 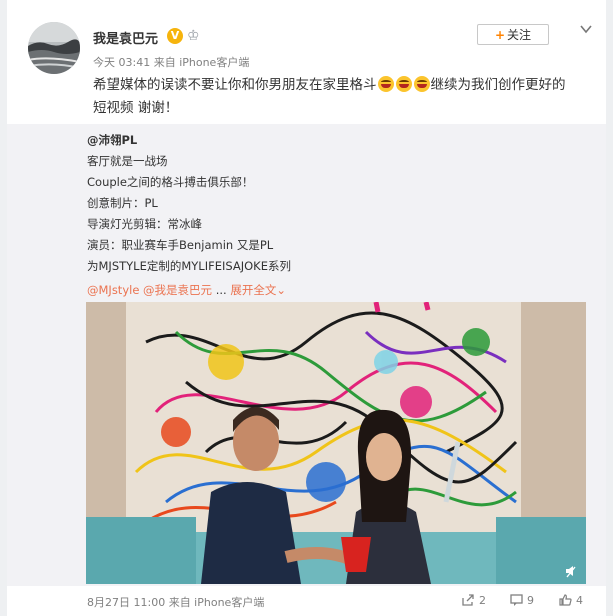 What do you see at coordinates (579, 600) in the screenshot?
I see `like-count: 4` at bounding box center [579, 600].